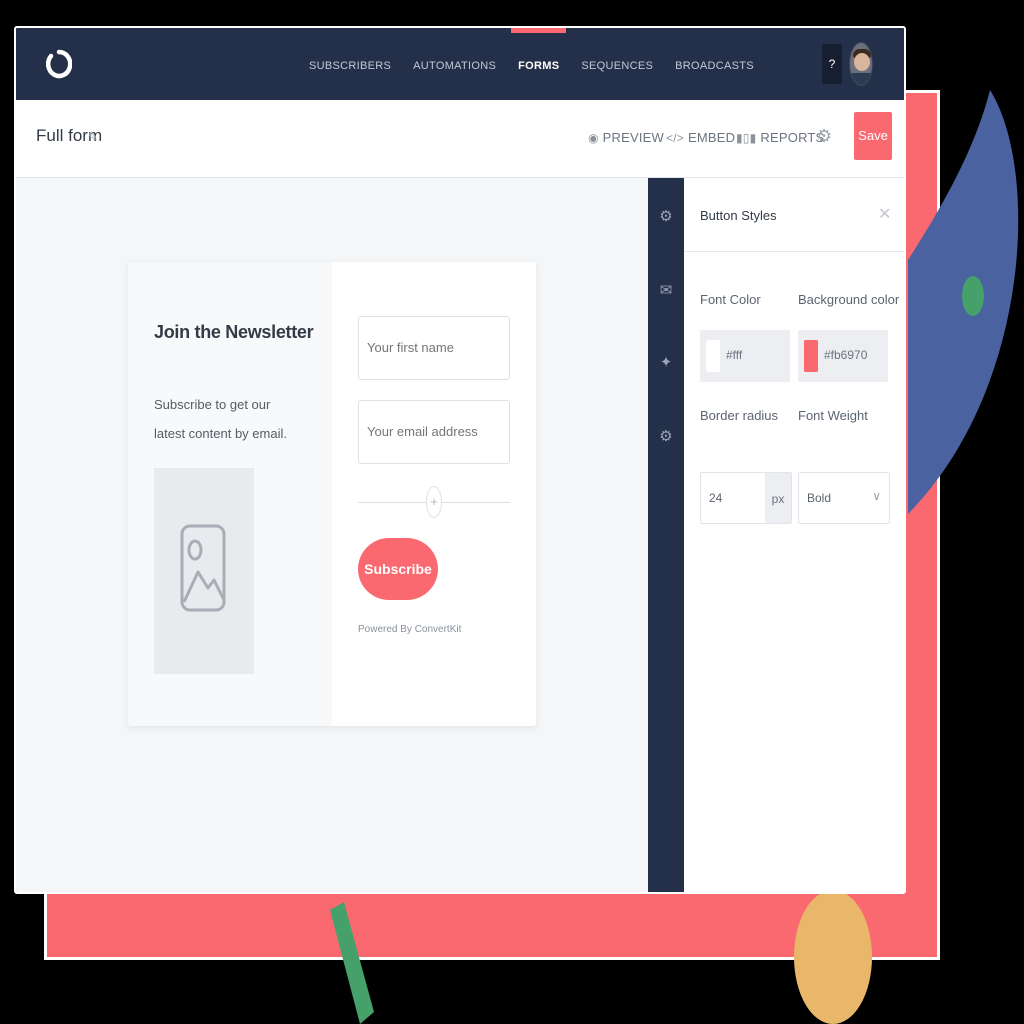 Image resolution: width=1024 pixels, height=1024 pixels. What do you see at coordinates (734, 355) in the screenshot?
I see `font-color-value: #fff` at bounding box center [734, 355].